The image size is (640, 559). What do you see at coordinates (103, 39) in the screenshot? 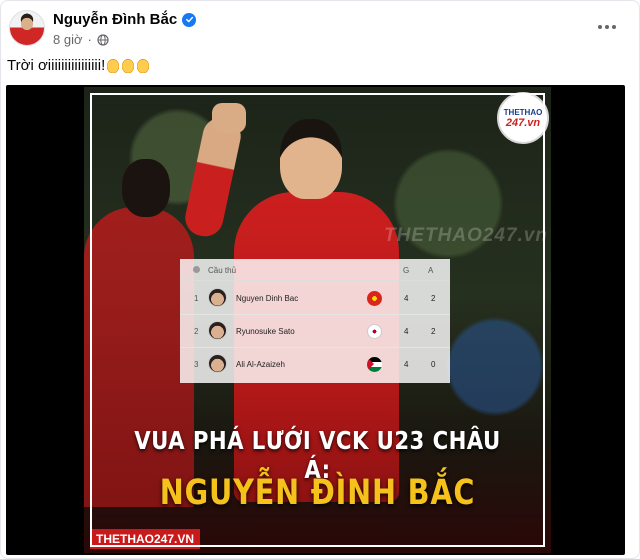
I see `globe-icon` at bounding box center [103, 39].